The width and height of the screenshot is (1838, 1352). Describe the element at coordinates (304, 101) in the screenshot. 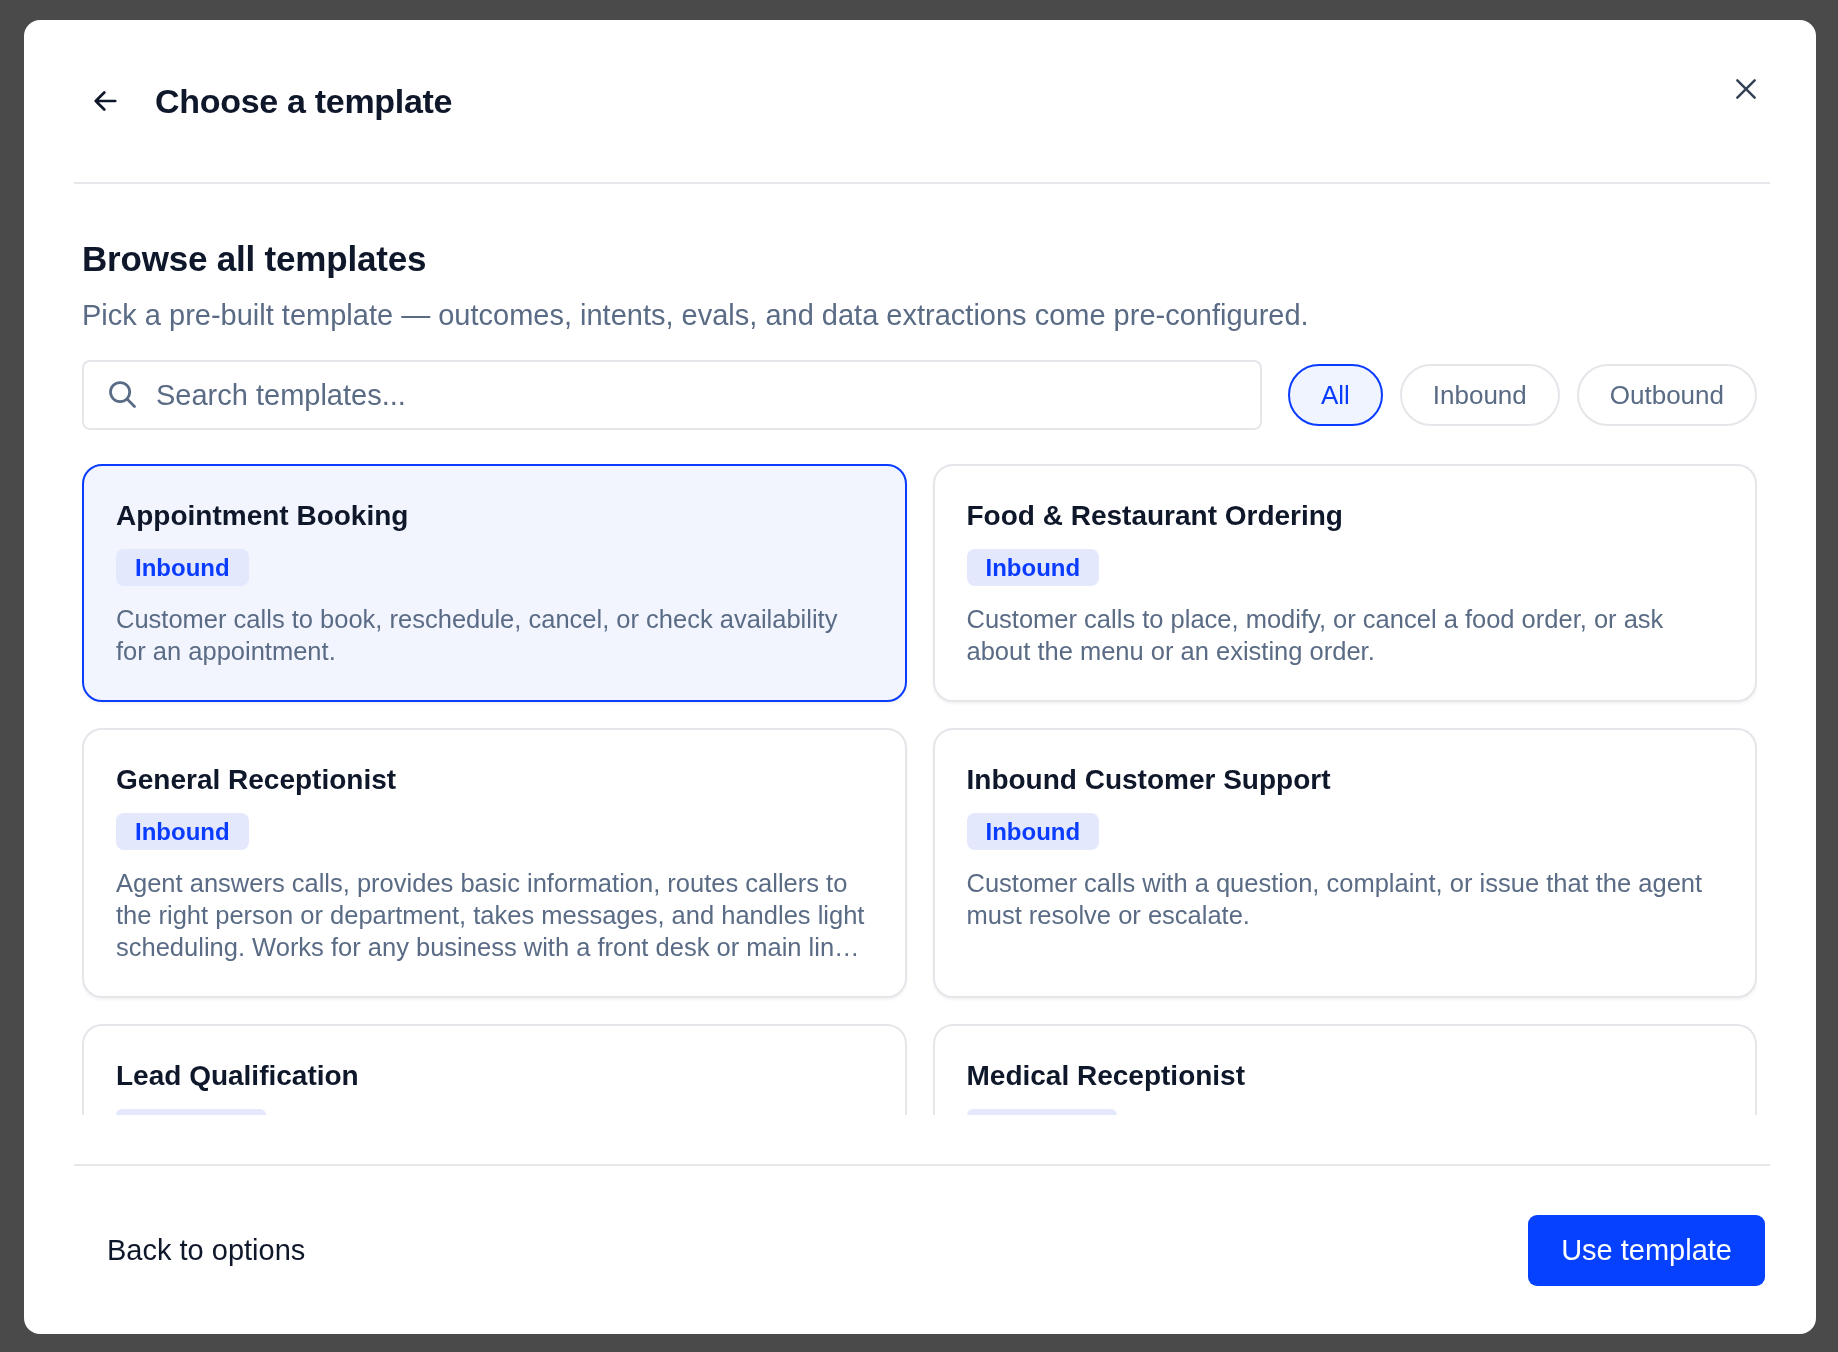

I see `dialog-title: Choose a template` at that location.